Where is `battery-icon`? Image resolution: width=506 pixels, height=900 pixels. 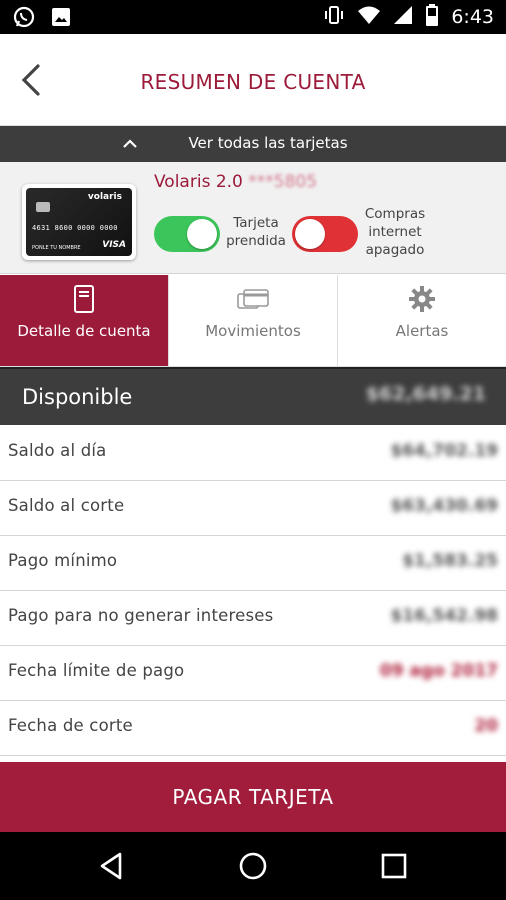 battery-icon is located at coordinates (432, 17).